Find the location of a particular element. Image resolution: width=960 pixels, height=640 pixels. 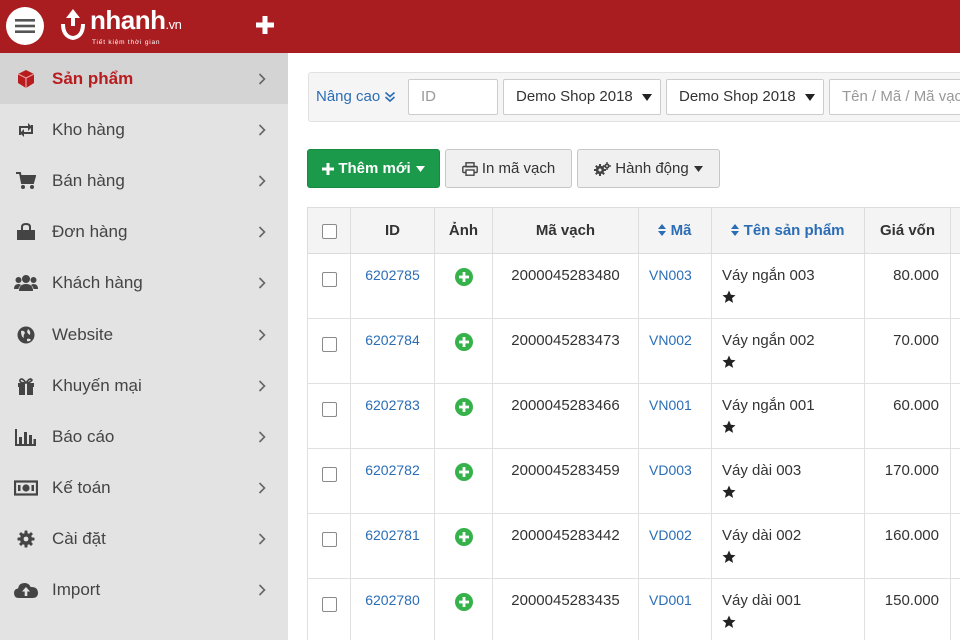

logo-brand-name: nhanh is located at coordinates (128, 20).